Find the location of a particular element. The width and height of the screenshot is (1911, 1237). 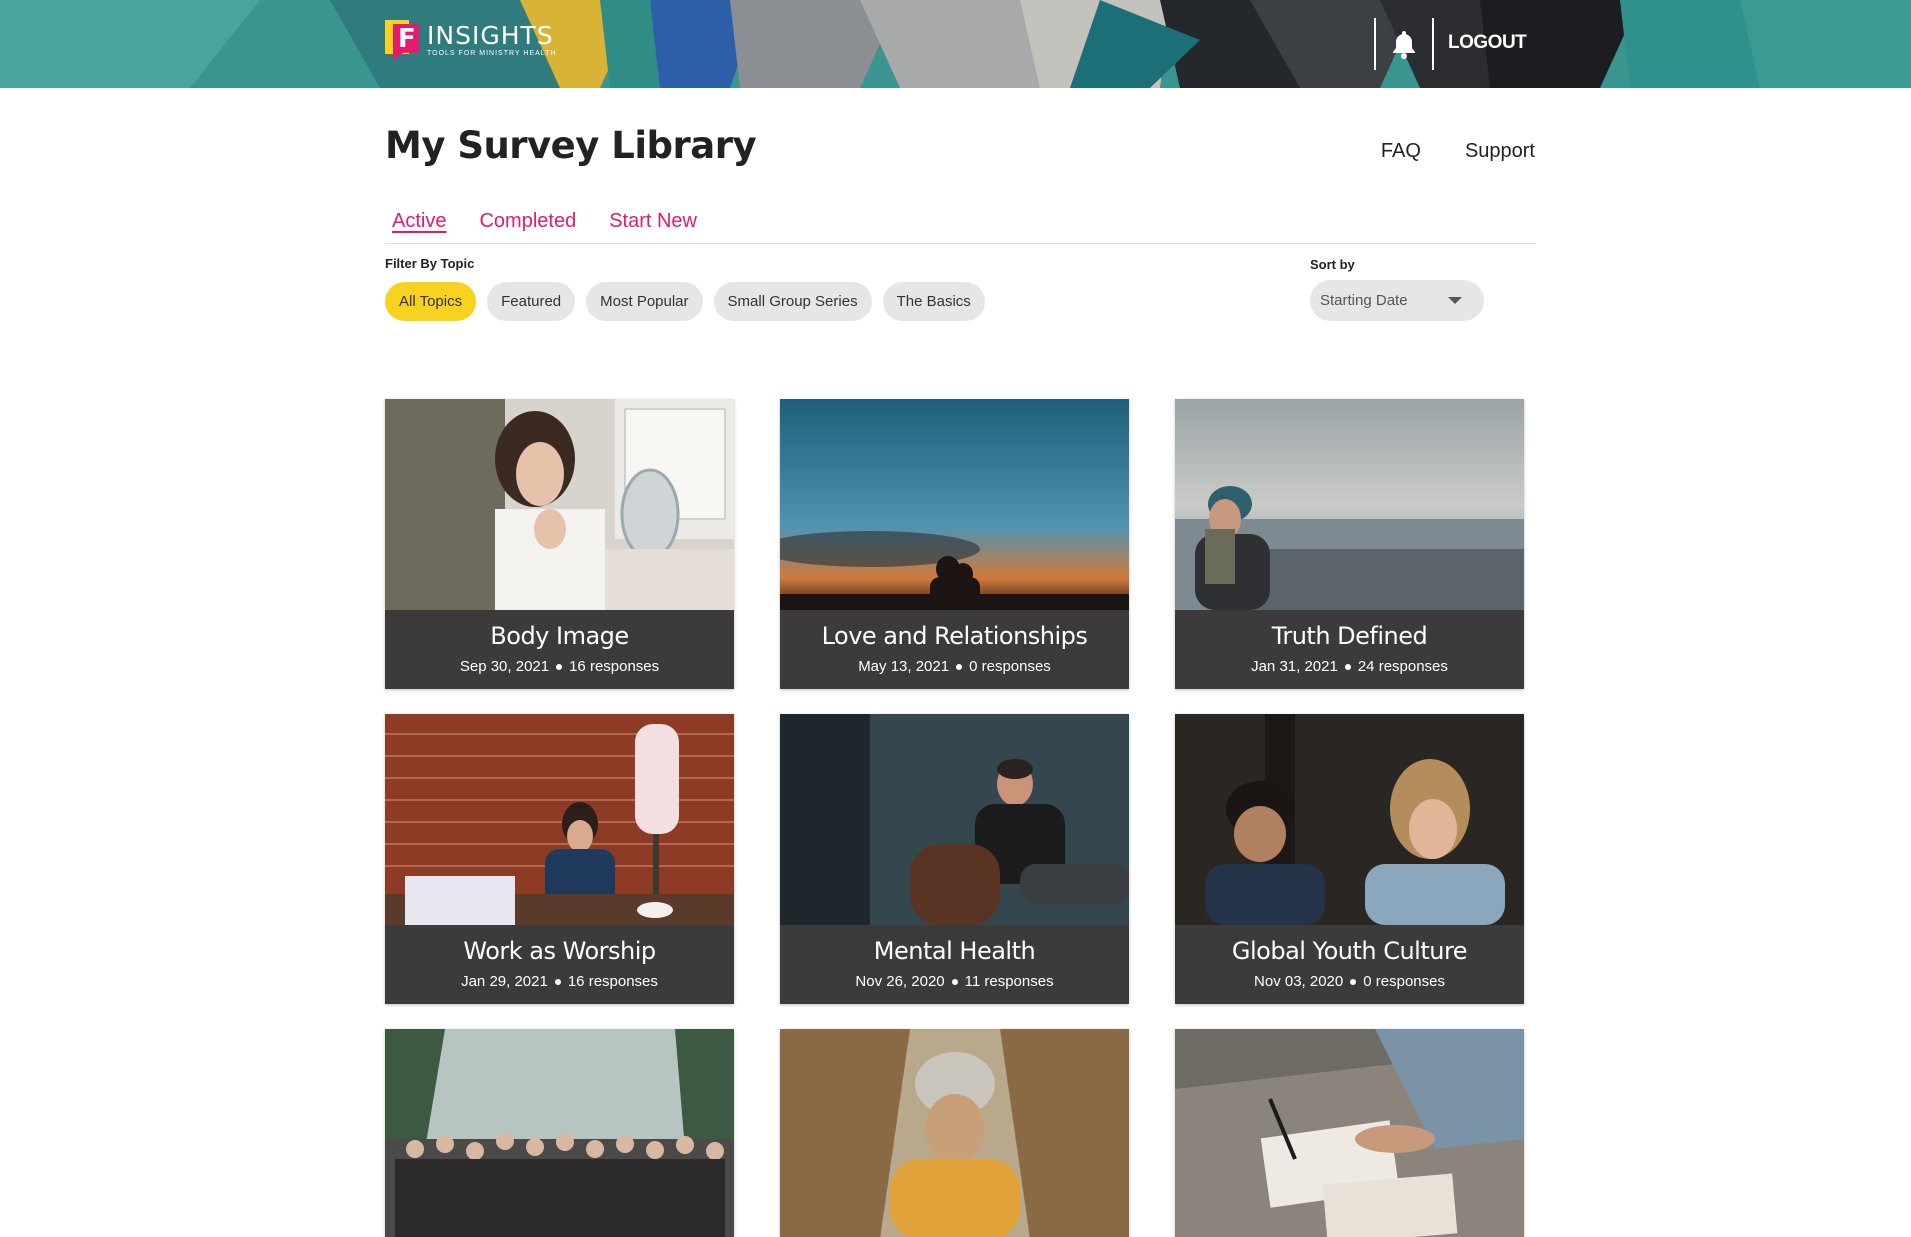

survey-title: Mental Health is located at coordinates (954, 951).